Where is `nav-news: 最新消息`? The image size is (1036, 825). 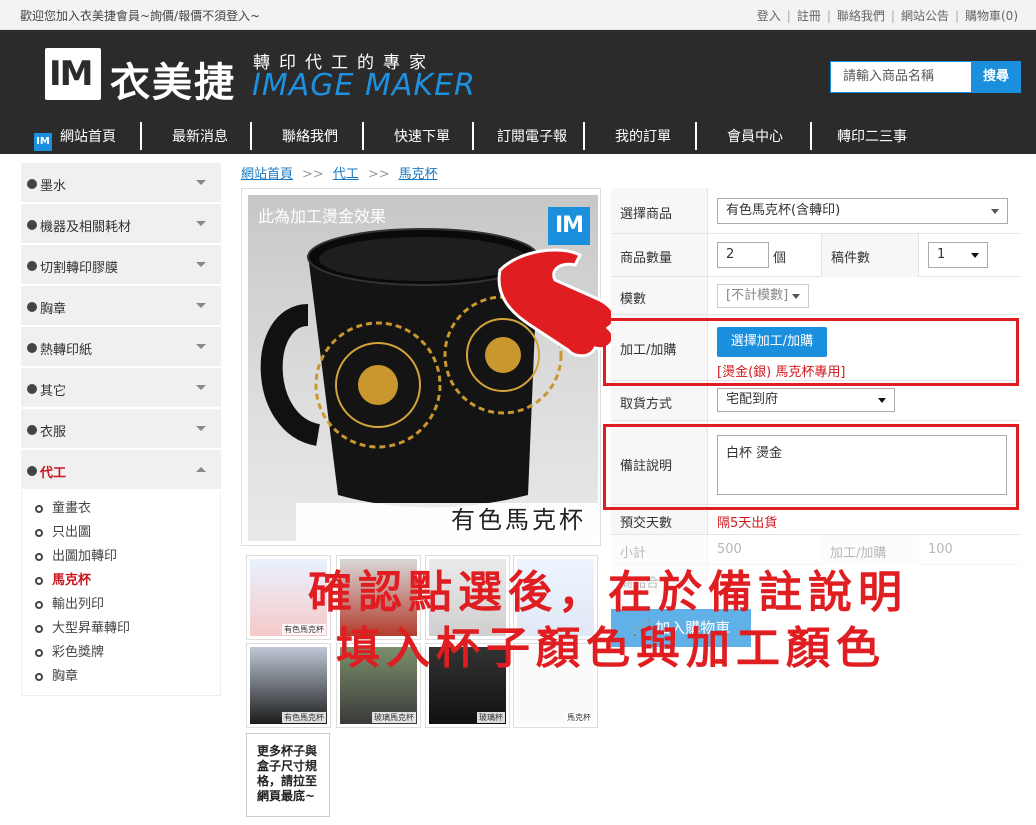
nav-news: 最新消息 is located at coordinates (200, 137).